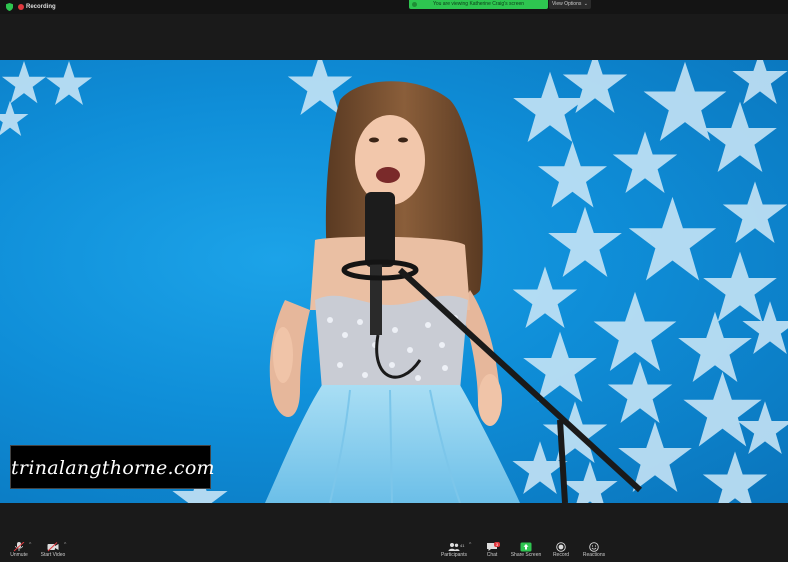  Describe the element at coordinates (567, 4) in the screenshot. I see `view-options-label: View Options` at that location.